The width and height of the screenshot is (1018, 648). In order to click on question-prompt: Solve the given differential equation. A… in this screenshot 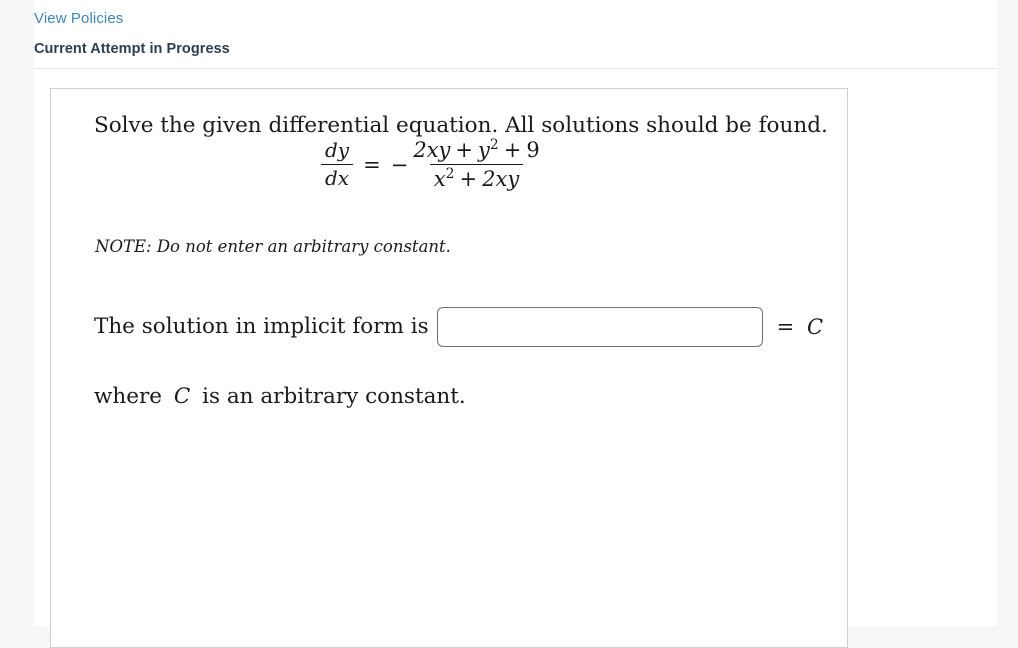, I will do `click(461, 125)`.